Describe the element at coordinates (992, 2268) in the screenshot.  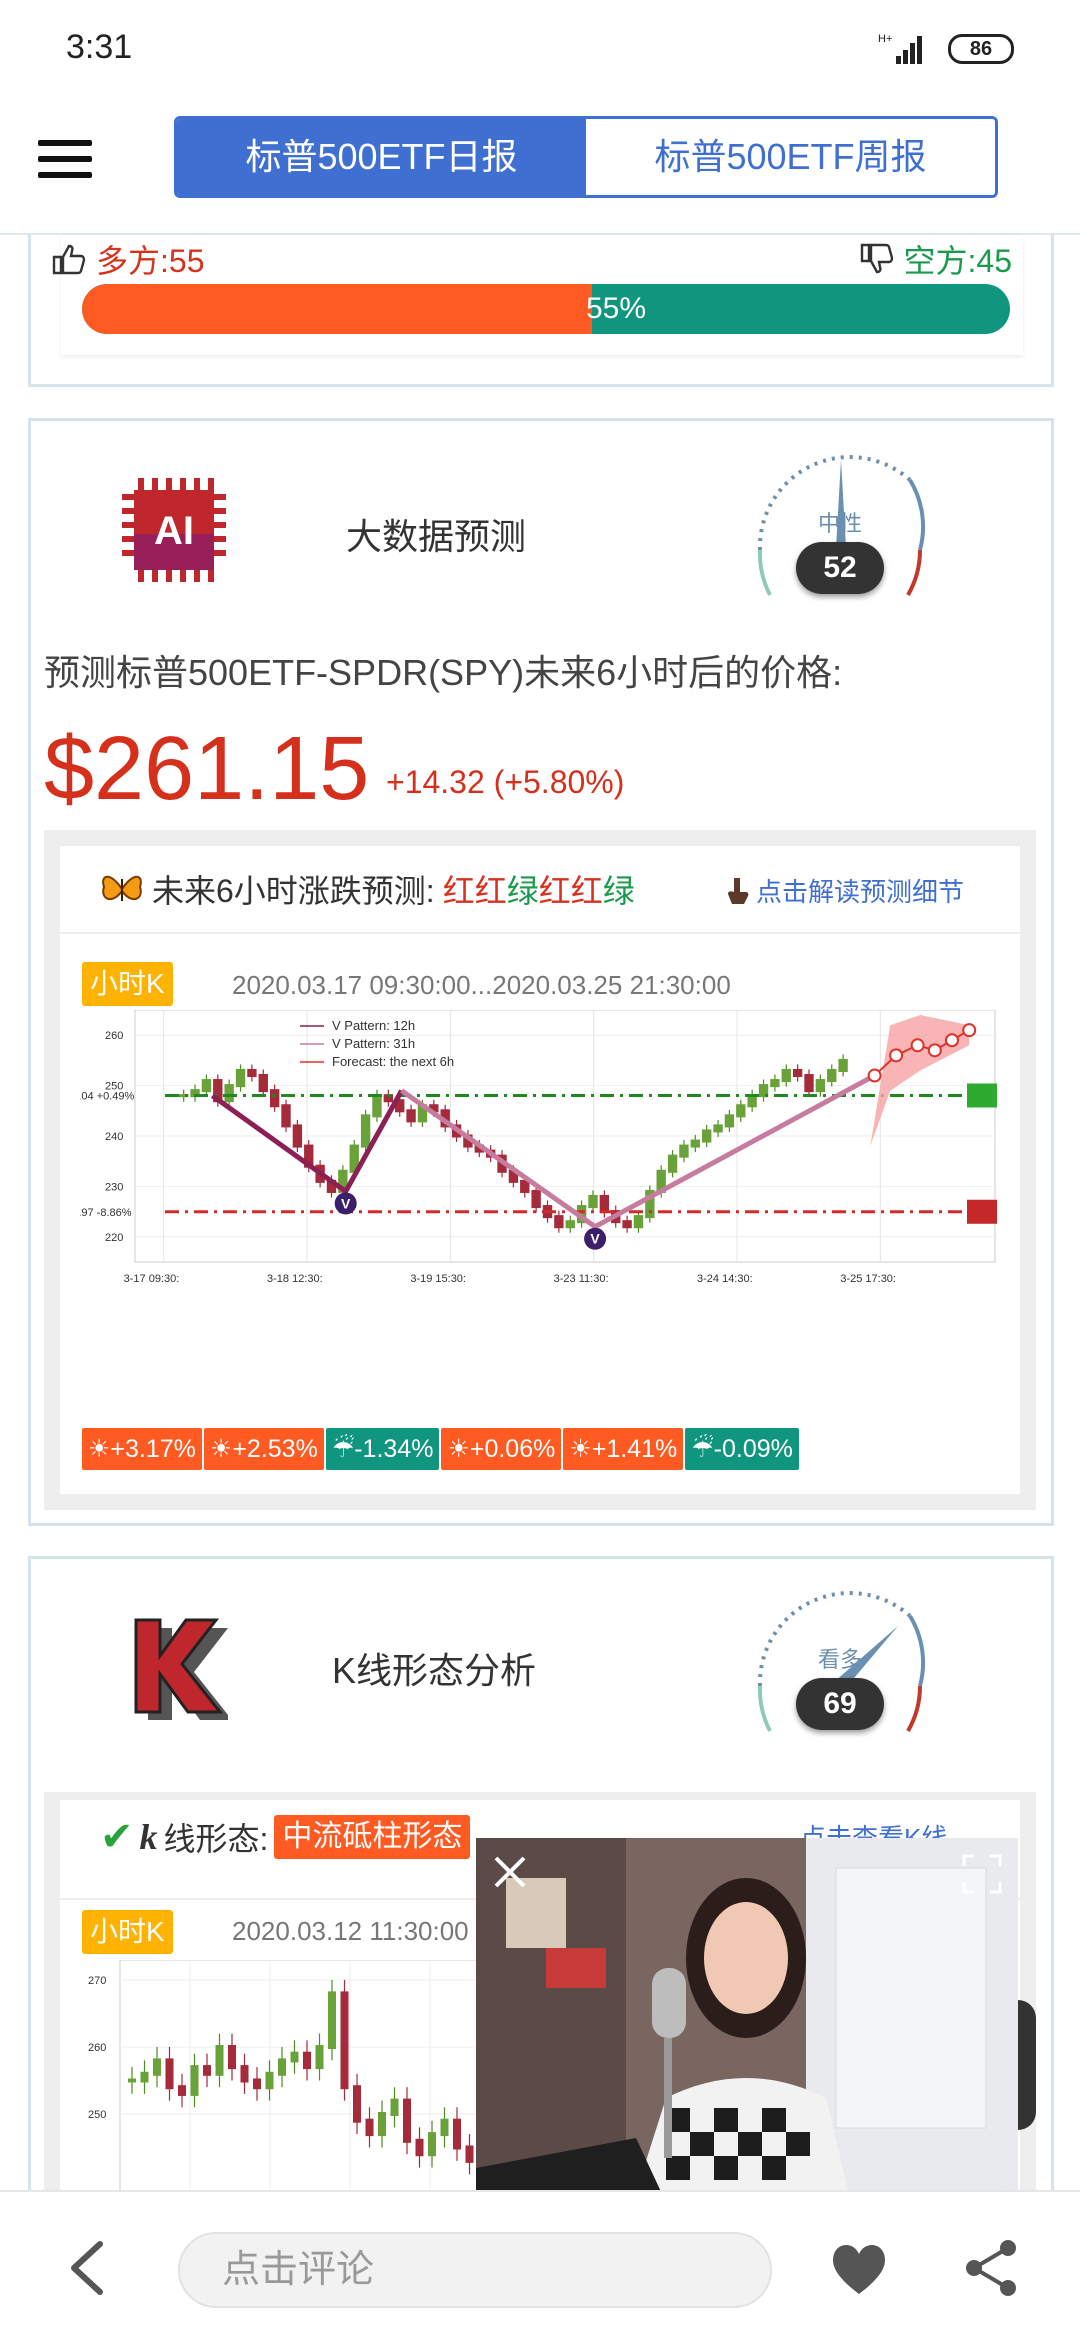
I see `share-icon` at that location.